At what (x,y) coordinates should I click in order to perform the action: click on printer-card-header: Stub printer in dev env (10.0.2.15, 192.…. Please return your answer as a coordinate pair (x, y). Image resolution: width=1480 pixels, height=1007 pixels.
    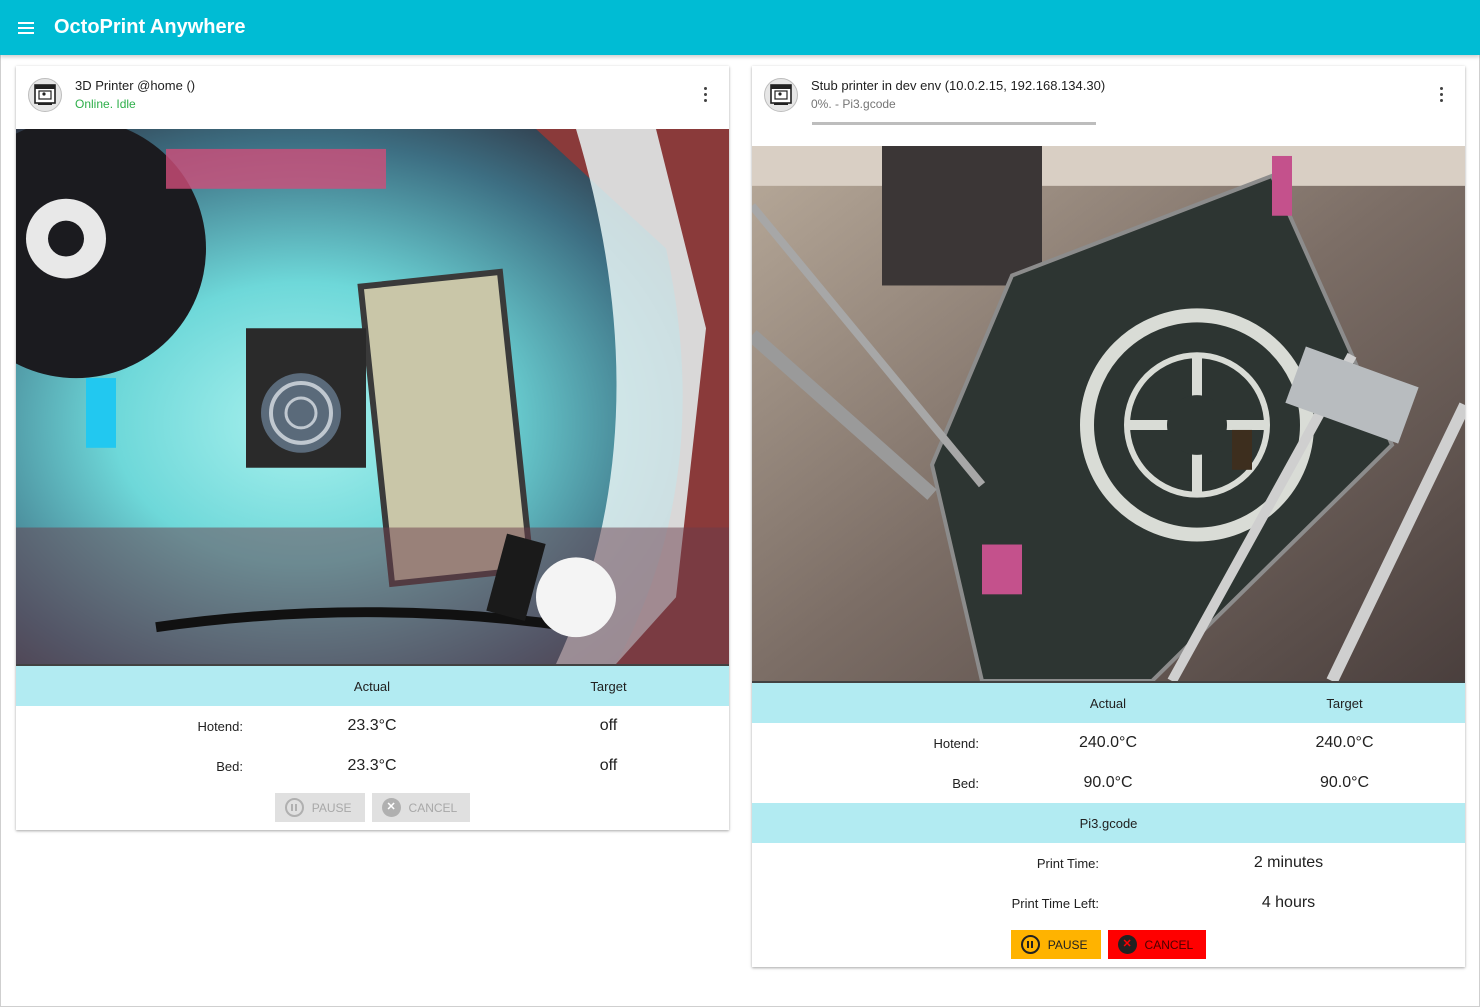
    Looking at the image, I should click on (1108, 106).